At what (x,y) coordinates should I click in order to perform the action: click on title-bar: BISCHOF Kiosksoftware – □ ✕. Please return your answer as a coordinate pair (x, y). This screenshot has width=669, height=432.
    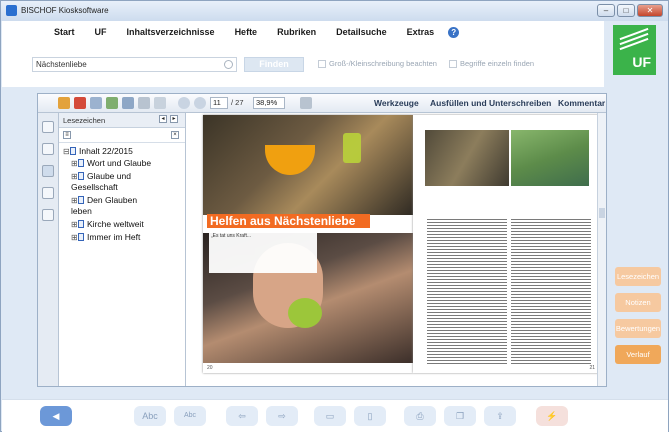
    Looking at the image, I should click on (334, 11).